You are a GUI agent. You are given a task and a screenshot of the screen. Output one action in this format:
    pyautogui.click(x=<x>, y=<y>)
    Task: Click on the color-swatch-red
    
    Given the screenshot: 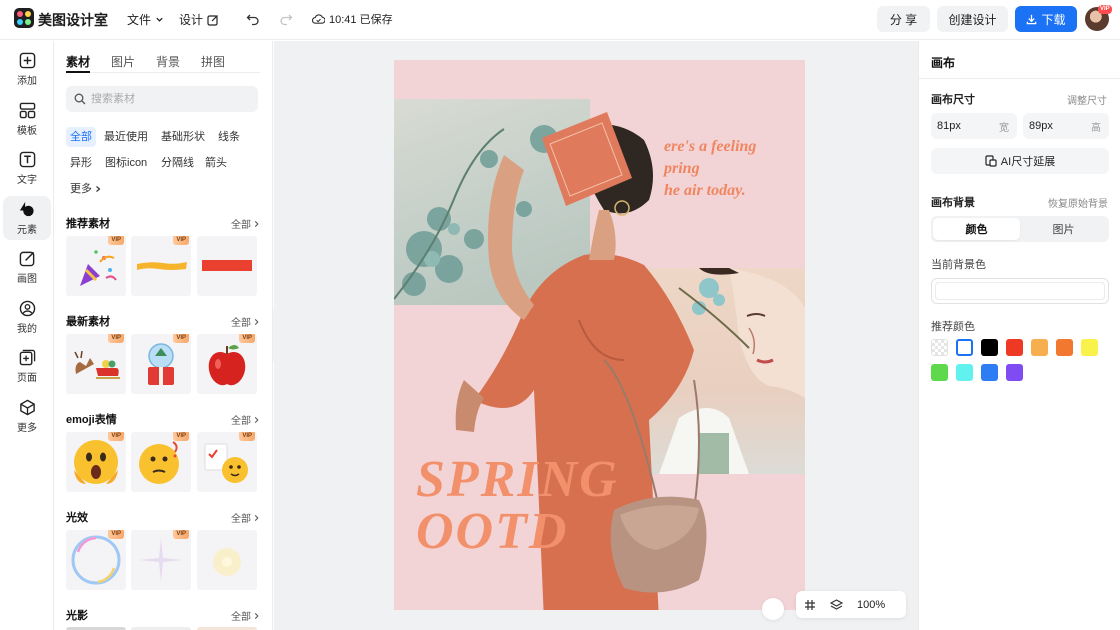 What is the action you would take?
    pyautogui.click(x=1014, y=347)
    